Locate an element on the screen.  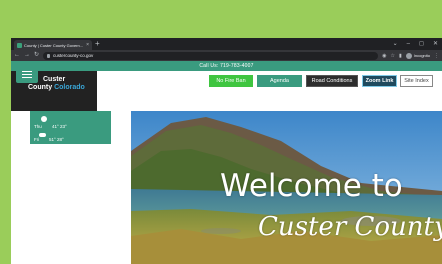
close-icon: ✕ is located at coordinates (435, 44).